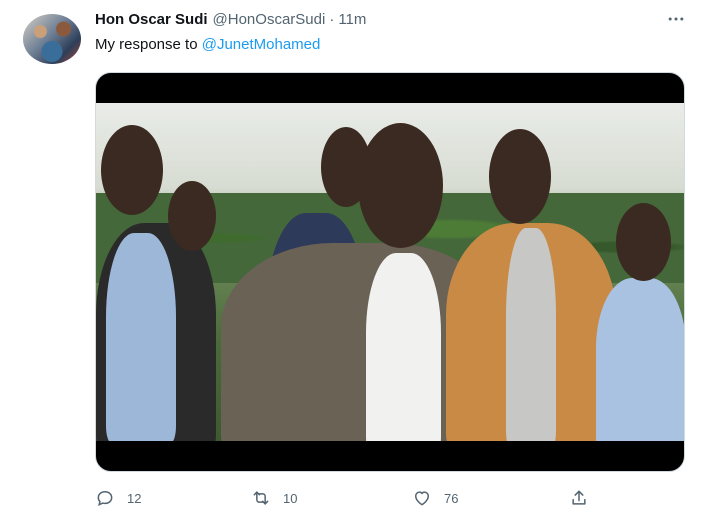  Describe the element at coordinates (435, 498) in the screenshot. I see `like-button: 76` at that location.